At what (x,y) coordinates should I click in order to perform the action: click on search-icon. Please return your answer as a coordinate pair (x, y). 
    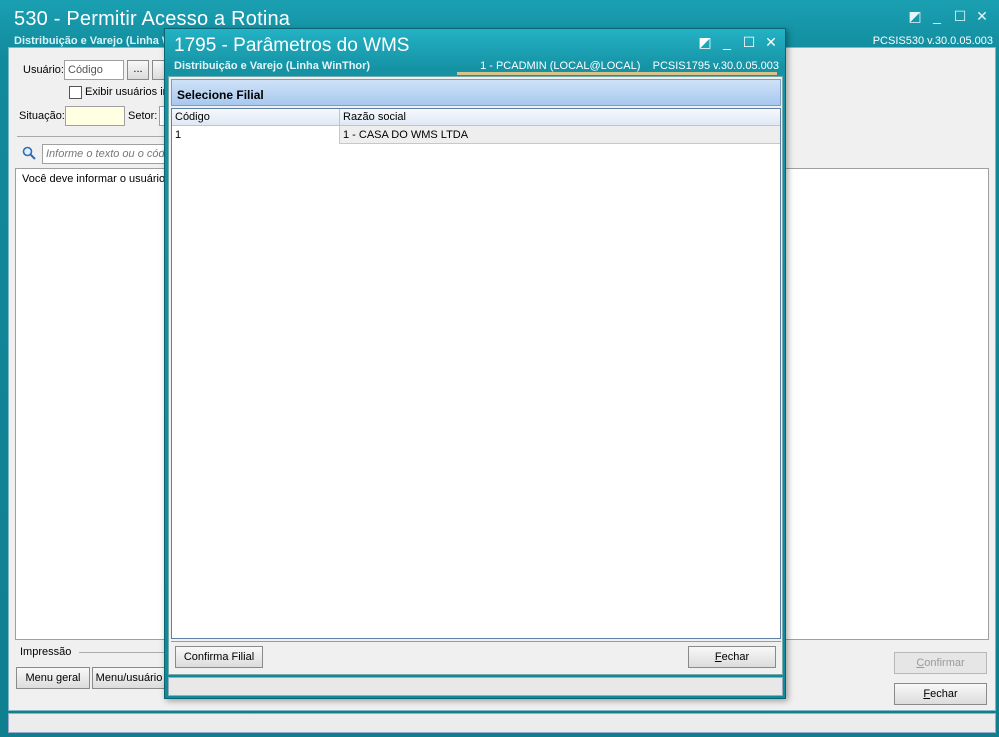
    Looking at the image, I should click on (29, 153).